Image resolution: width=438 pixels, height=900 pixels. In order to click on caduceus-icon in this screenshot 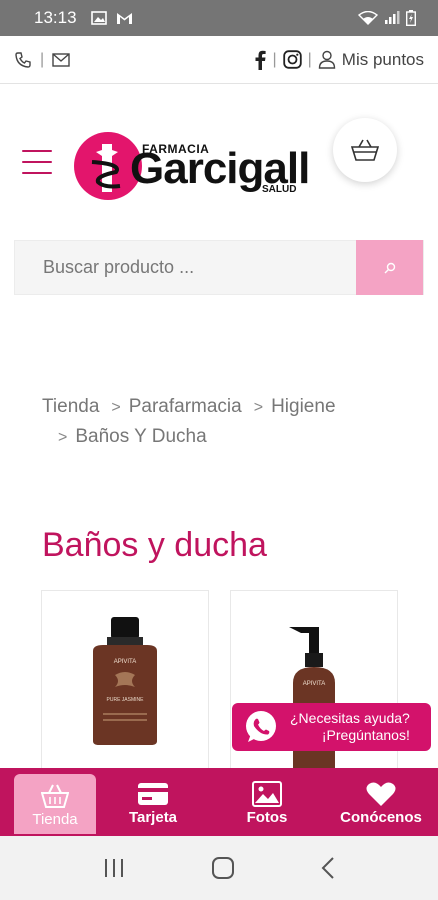, I will do `click(106, 168)`.